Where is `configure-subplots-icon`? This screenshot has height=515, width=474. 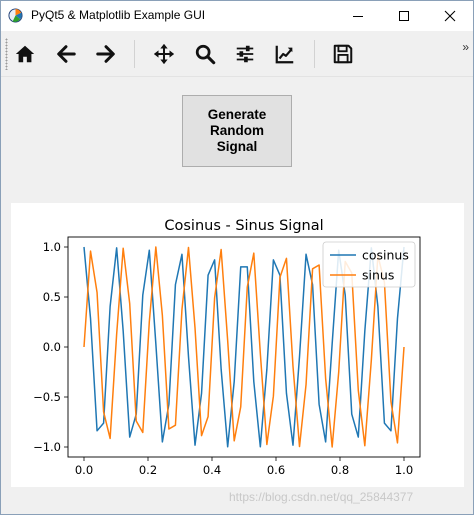
configure-subplots-icon is located at coordinates (245, 54).